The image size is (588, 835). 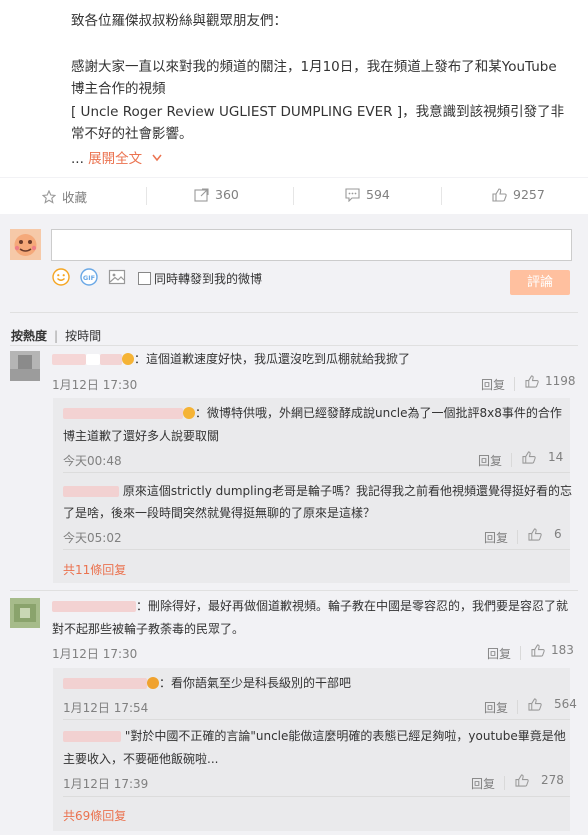 I want to click on view-more-replies-link: 共69條回复, so click(x=94, y=815).